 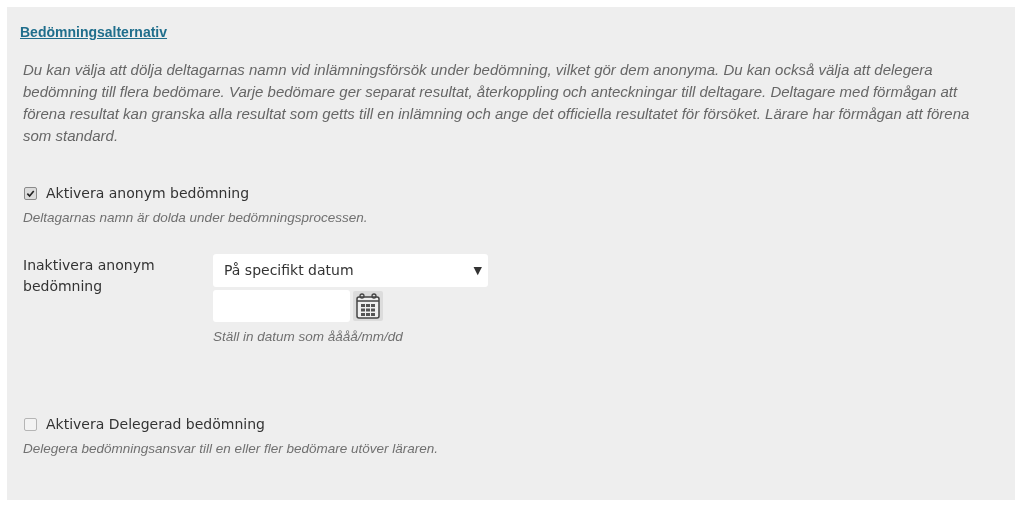 I want to click on help-text: Deltagarnas namn är dolda under bedömningsprocessen., so click(x=196, y=218).